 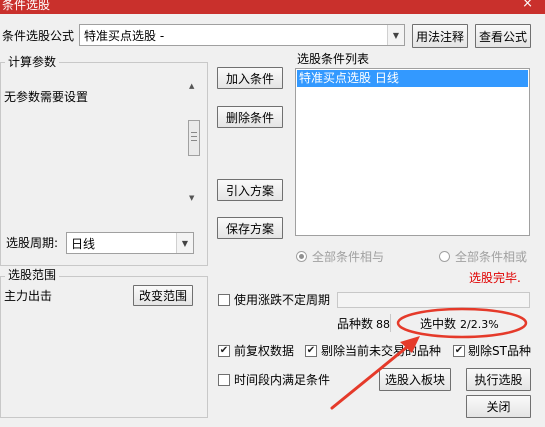 What do you see at coordinates (462, 323) in the screenshot?
I see `highlight-ellipse` at bounding box center [462, 323].